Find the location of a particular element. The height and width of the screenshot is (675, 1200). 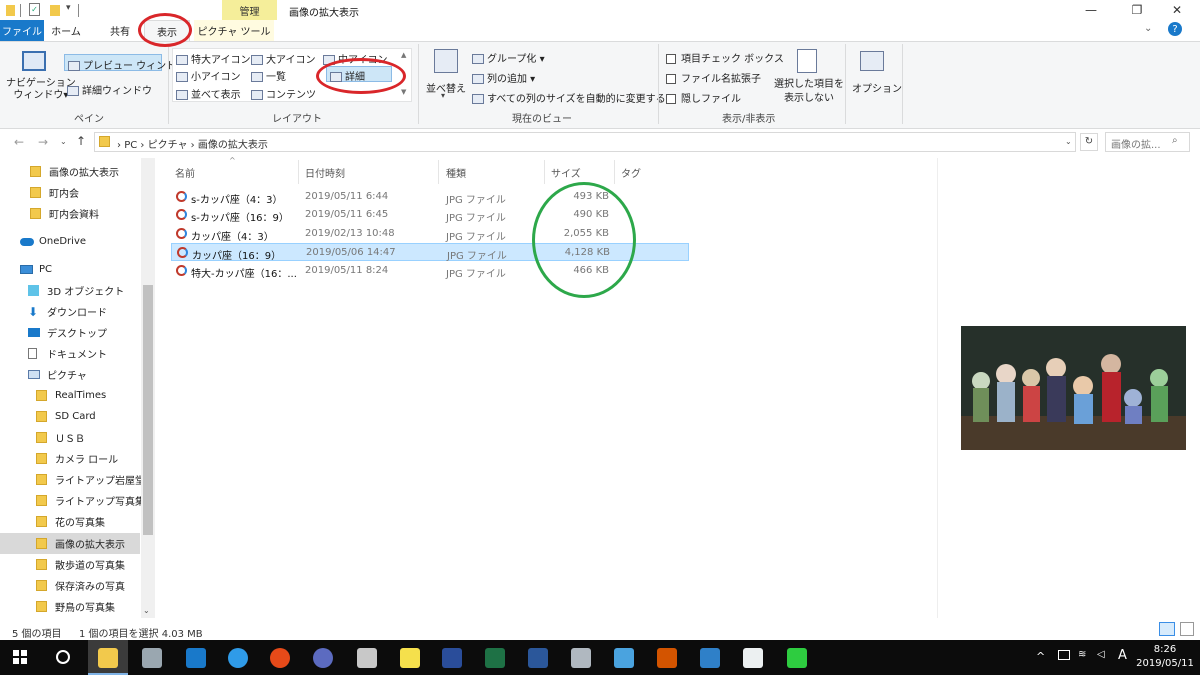

hide-selected-icon is located at coordinates (807, 61).